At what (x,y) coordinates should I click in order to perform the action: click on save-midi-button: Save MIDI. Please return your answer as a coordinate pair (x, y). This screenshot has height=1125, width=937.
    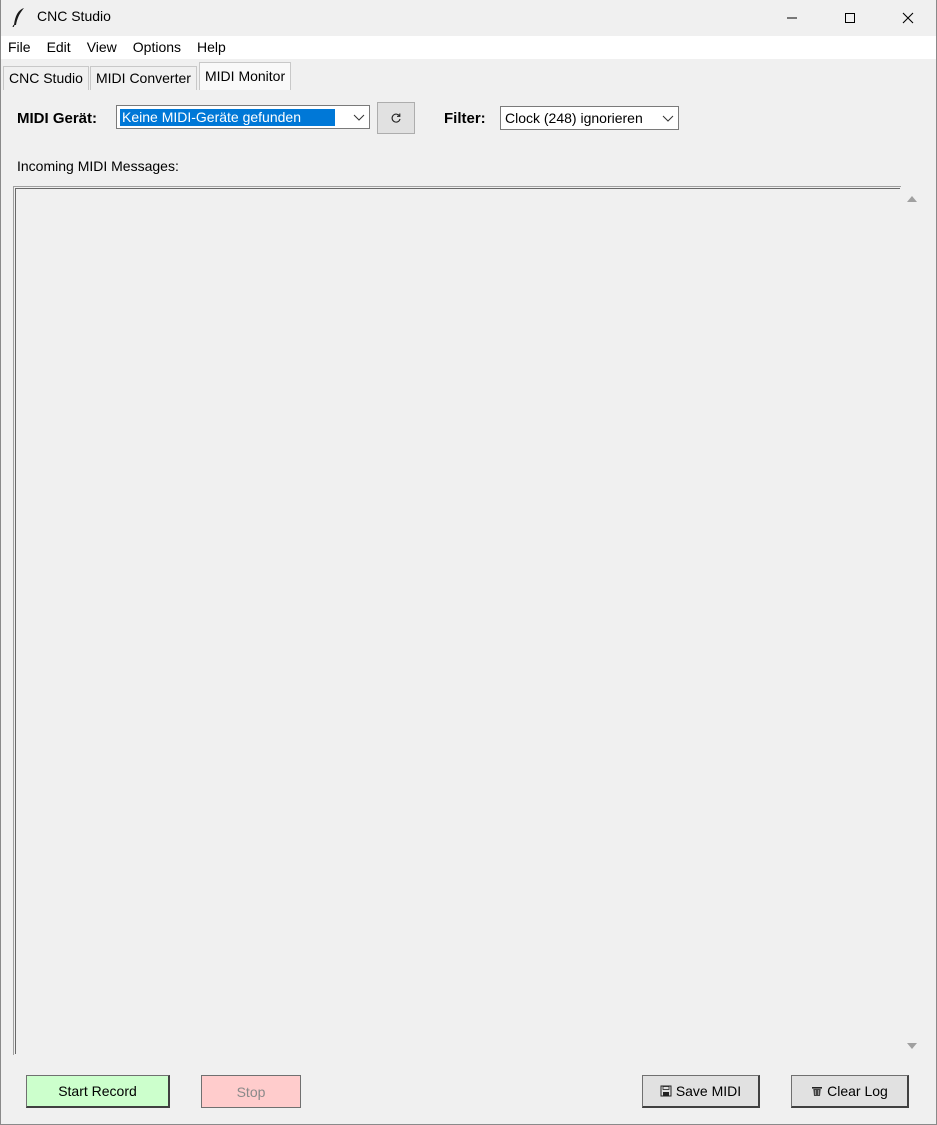
    Looking at the image, I should click on (701, 1091).